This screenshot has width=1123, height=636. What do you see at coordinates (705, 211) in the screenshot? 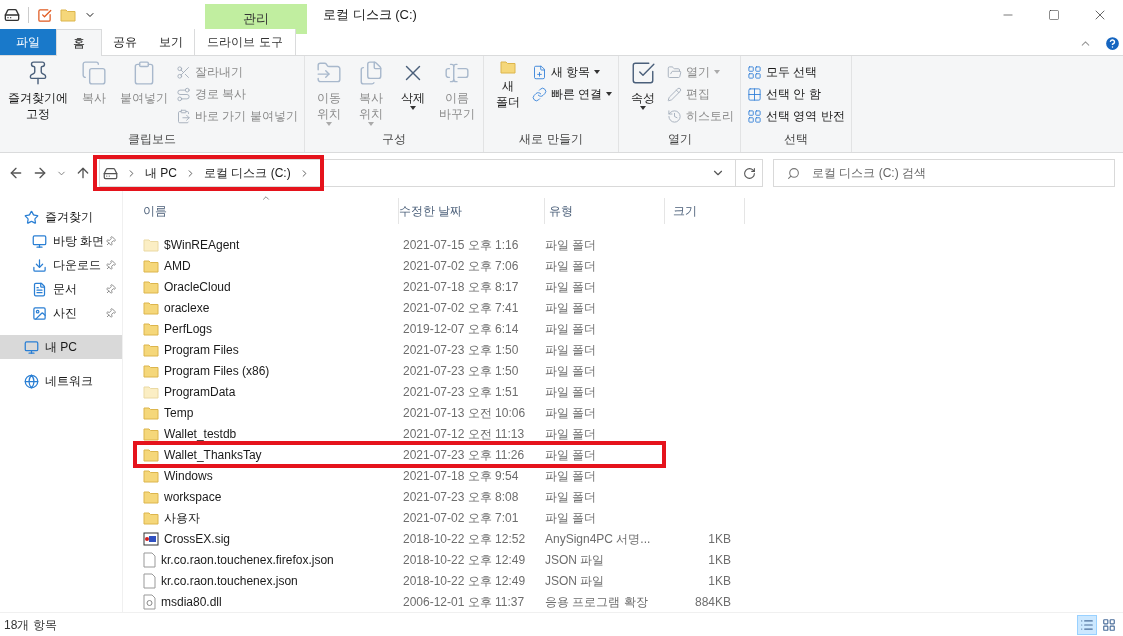
I see `column-header: 크기` at bounding box center [705, 211].